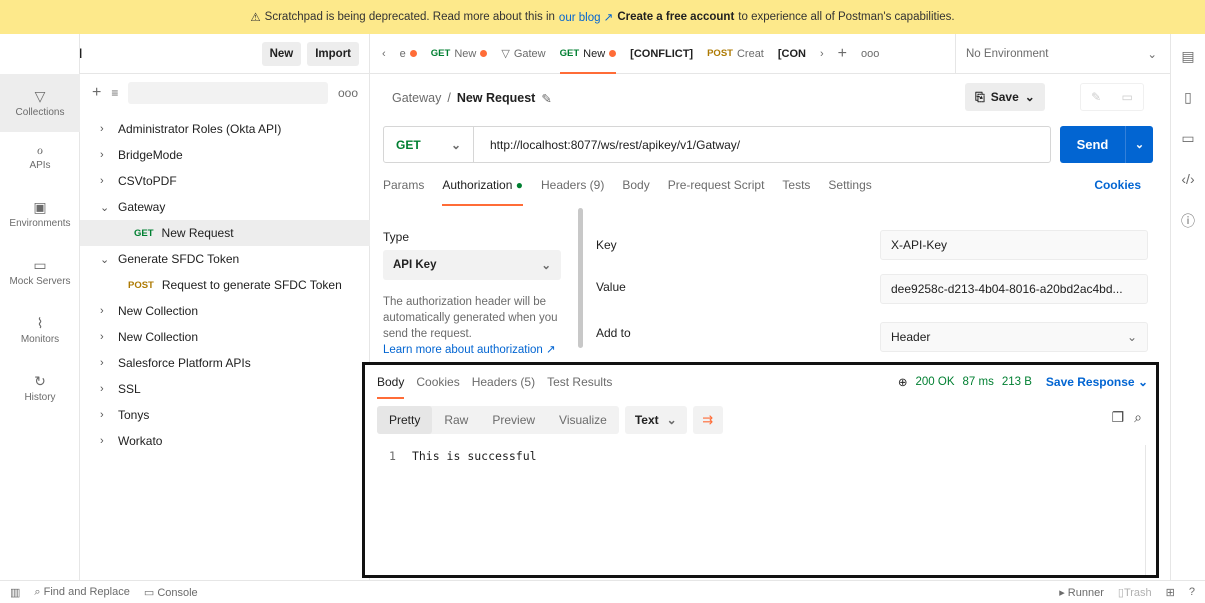 This screenshot has height=603, width=1205. I want to click on tab-settings: Settings, so click(849, 192).